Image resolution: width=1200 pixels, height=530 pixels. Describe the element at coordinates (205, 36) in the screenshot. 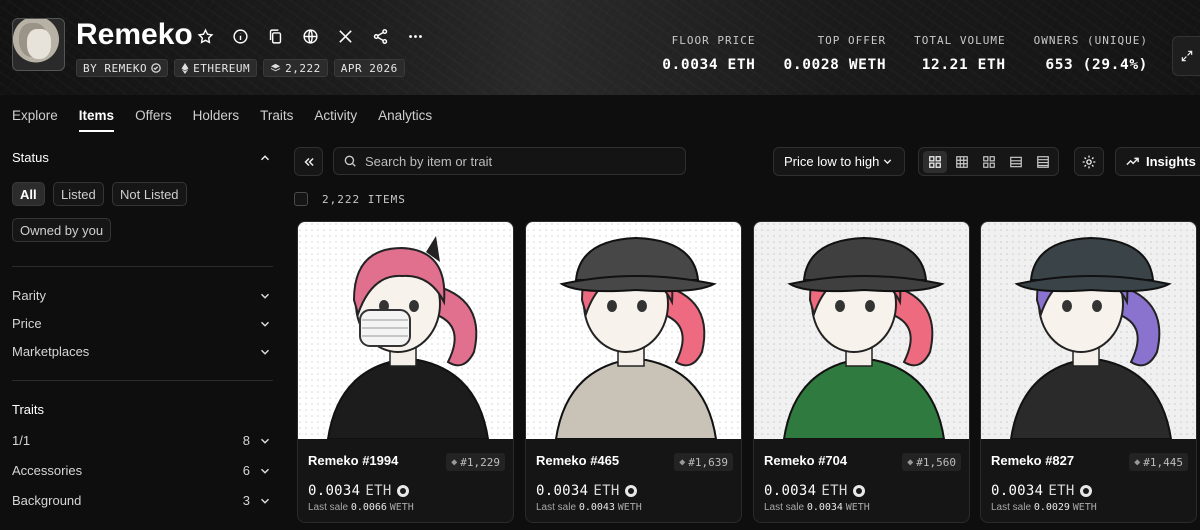

I see `star-icon` at that location.